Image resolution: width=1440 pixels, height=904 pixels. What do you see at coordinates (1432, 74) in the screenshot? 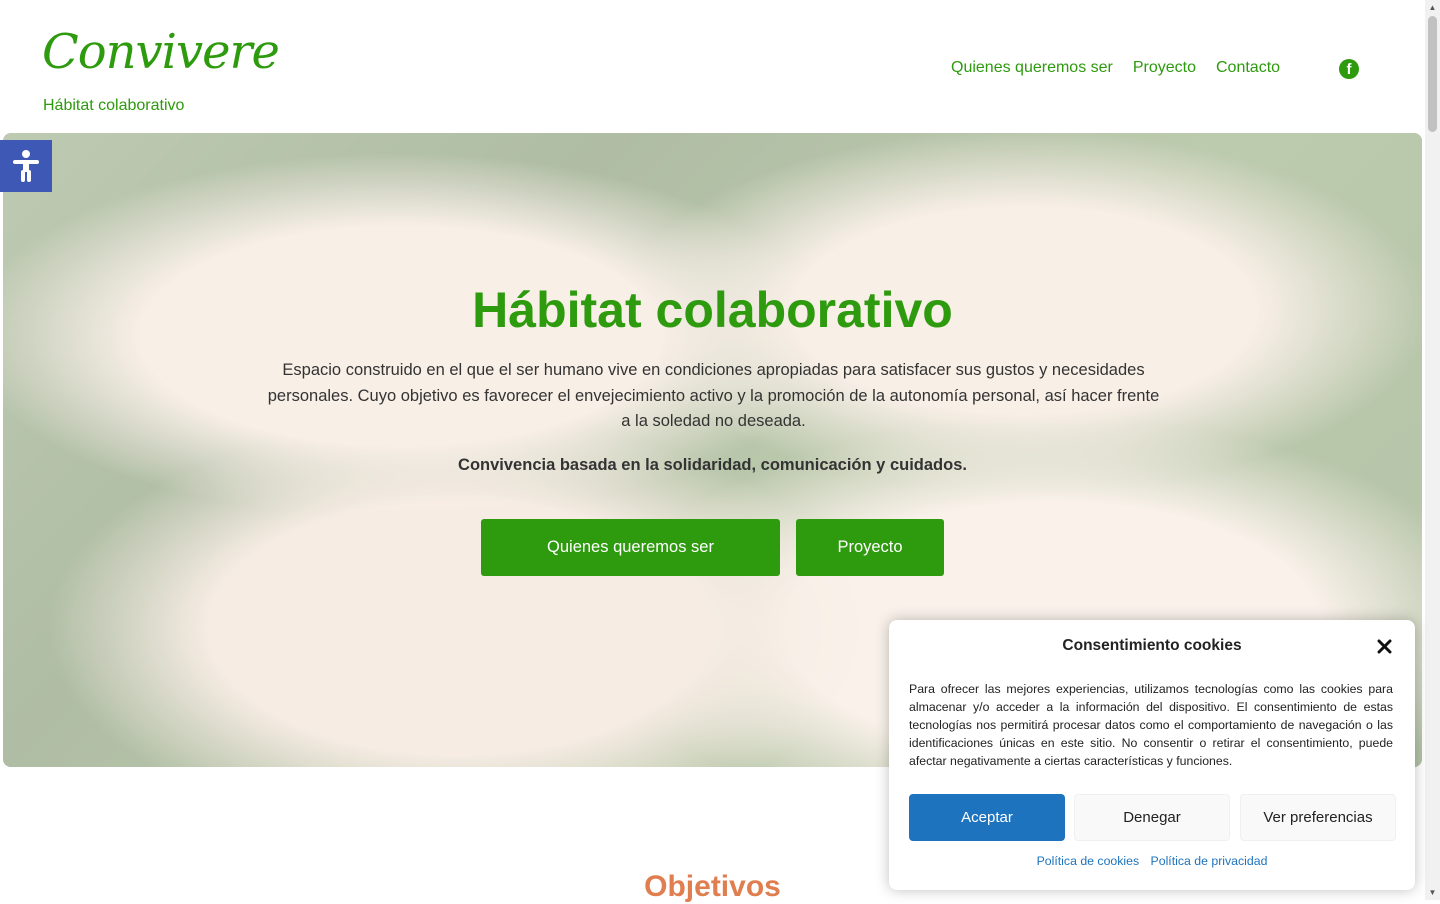
I see `scrollbar-thumb` at bounding box center [1432, 74].